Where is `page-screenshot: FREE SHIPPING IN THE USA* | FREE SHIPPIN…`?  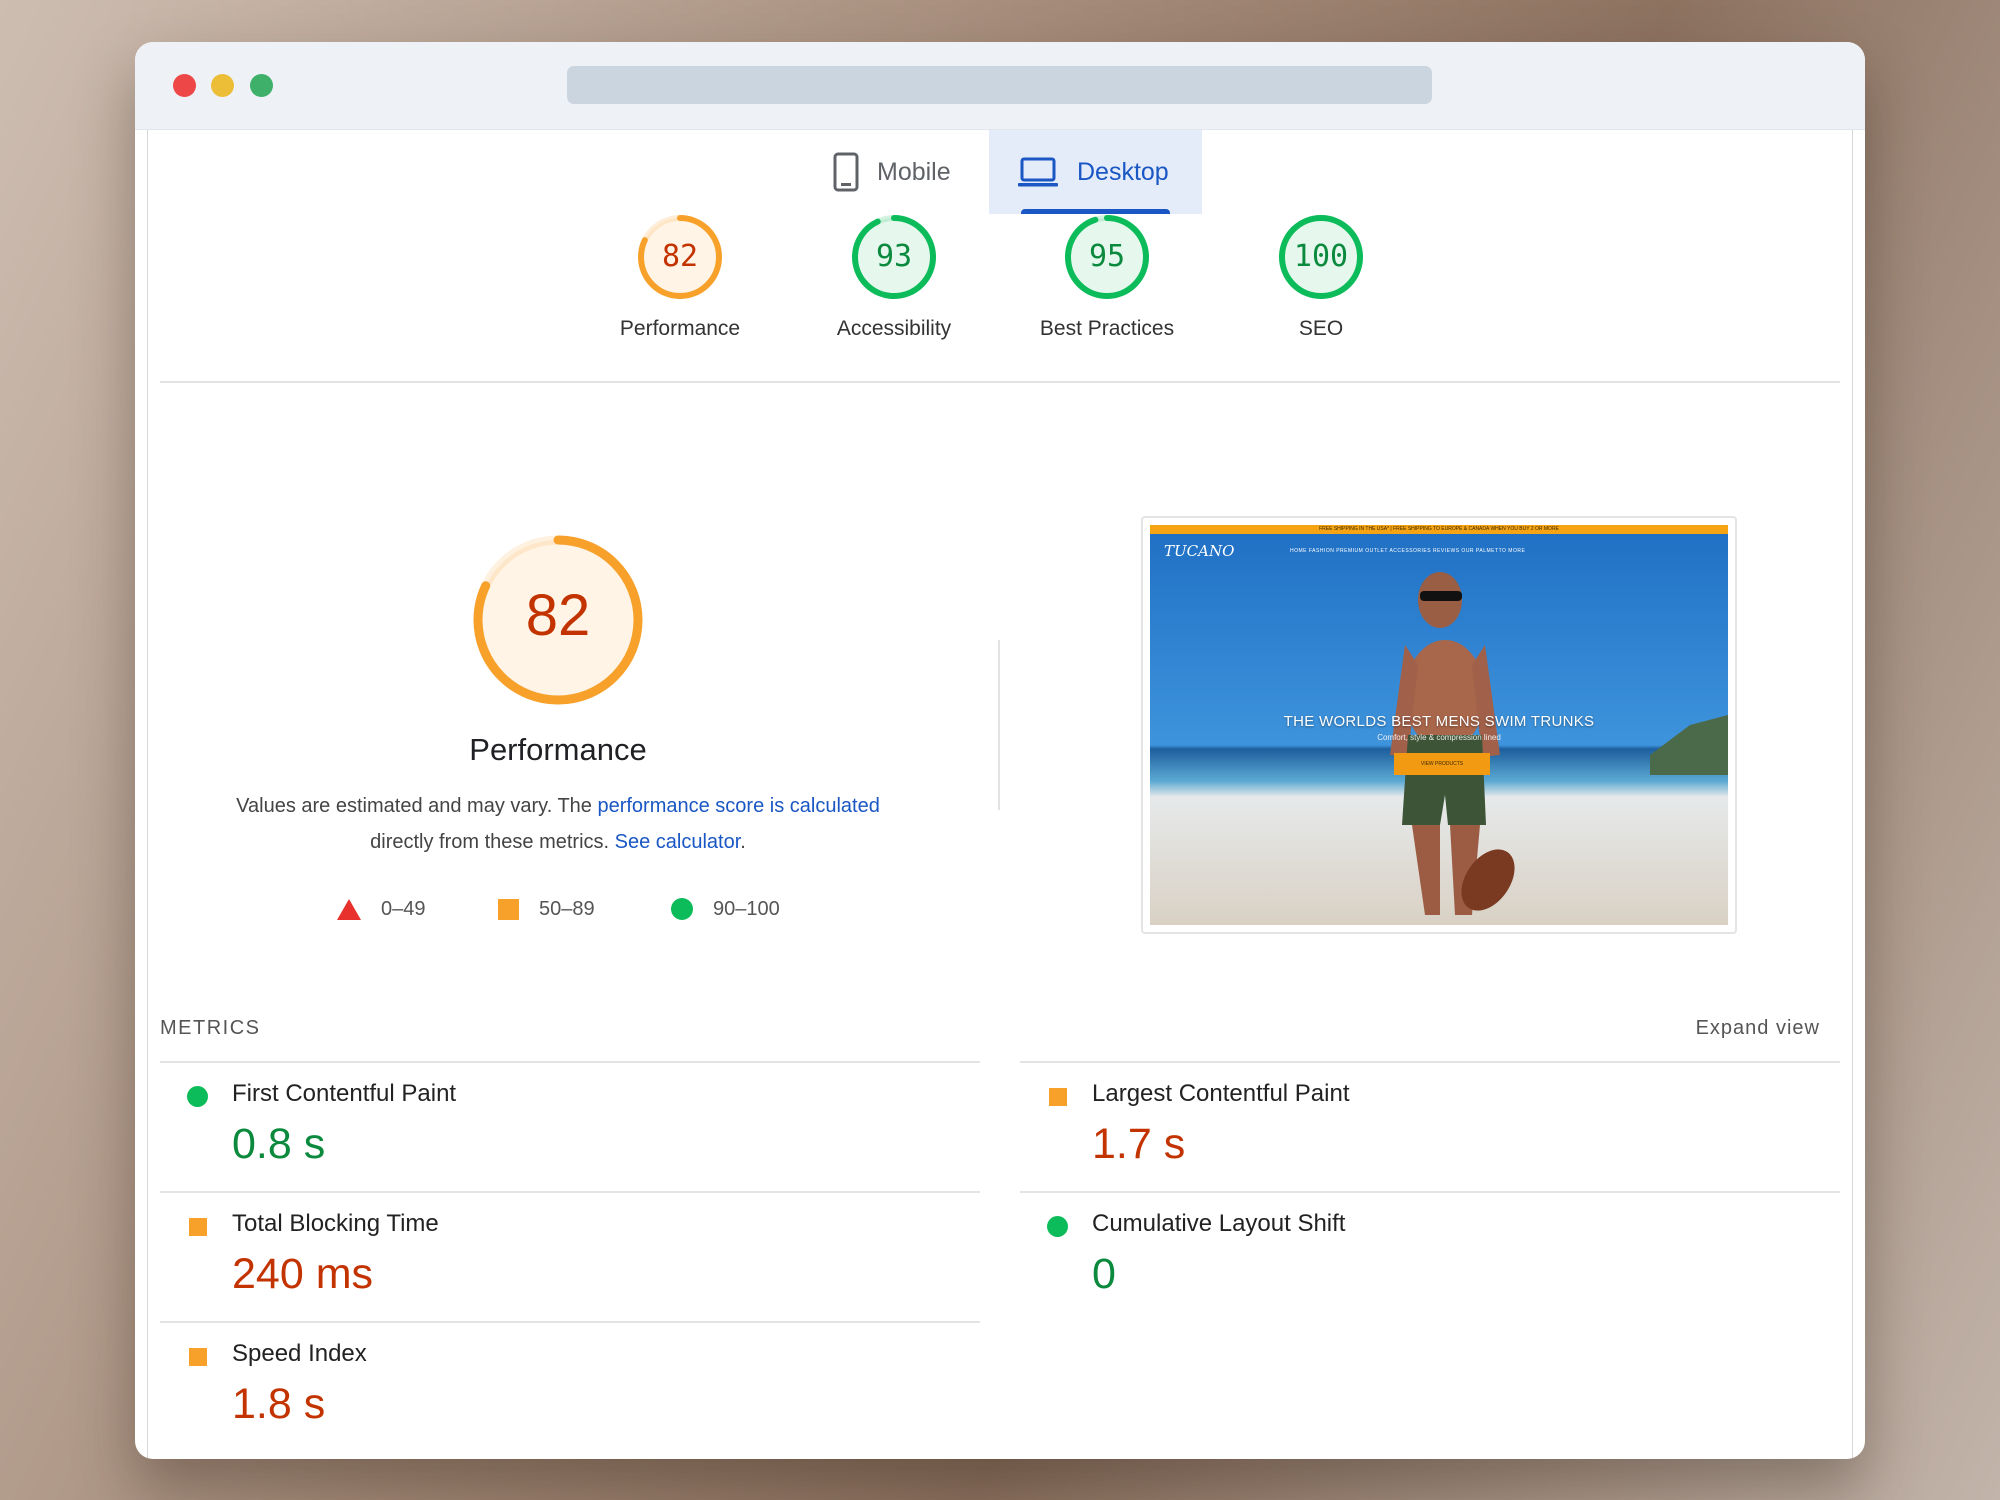 page-screenshot: FREE SHIPPING IN THE USA* | FREE SHIPPIN… is located at coordinates (1439, 725).